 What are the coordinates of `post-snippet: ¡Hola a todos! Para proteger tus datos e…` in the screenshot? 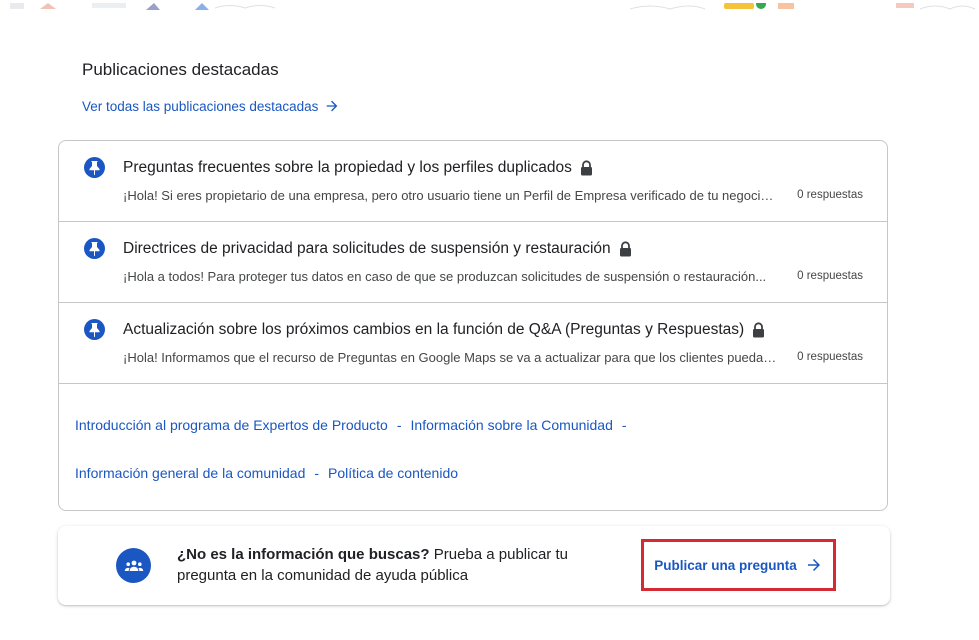 It's located at (445, 276).